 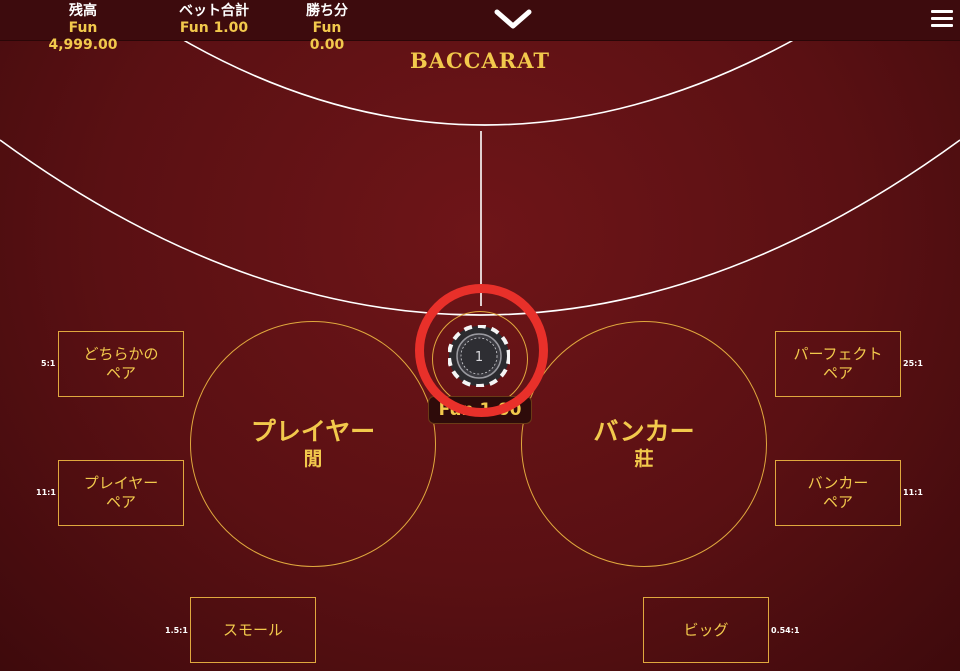 I want to click on balance-stat: 残高 Fun 4,999.00, so click(x=83, y=28).